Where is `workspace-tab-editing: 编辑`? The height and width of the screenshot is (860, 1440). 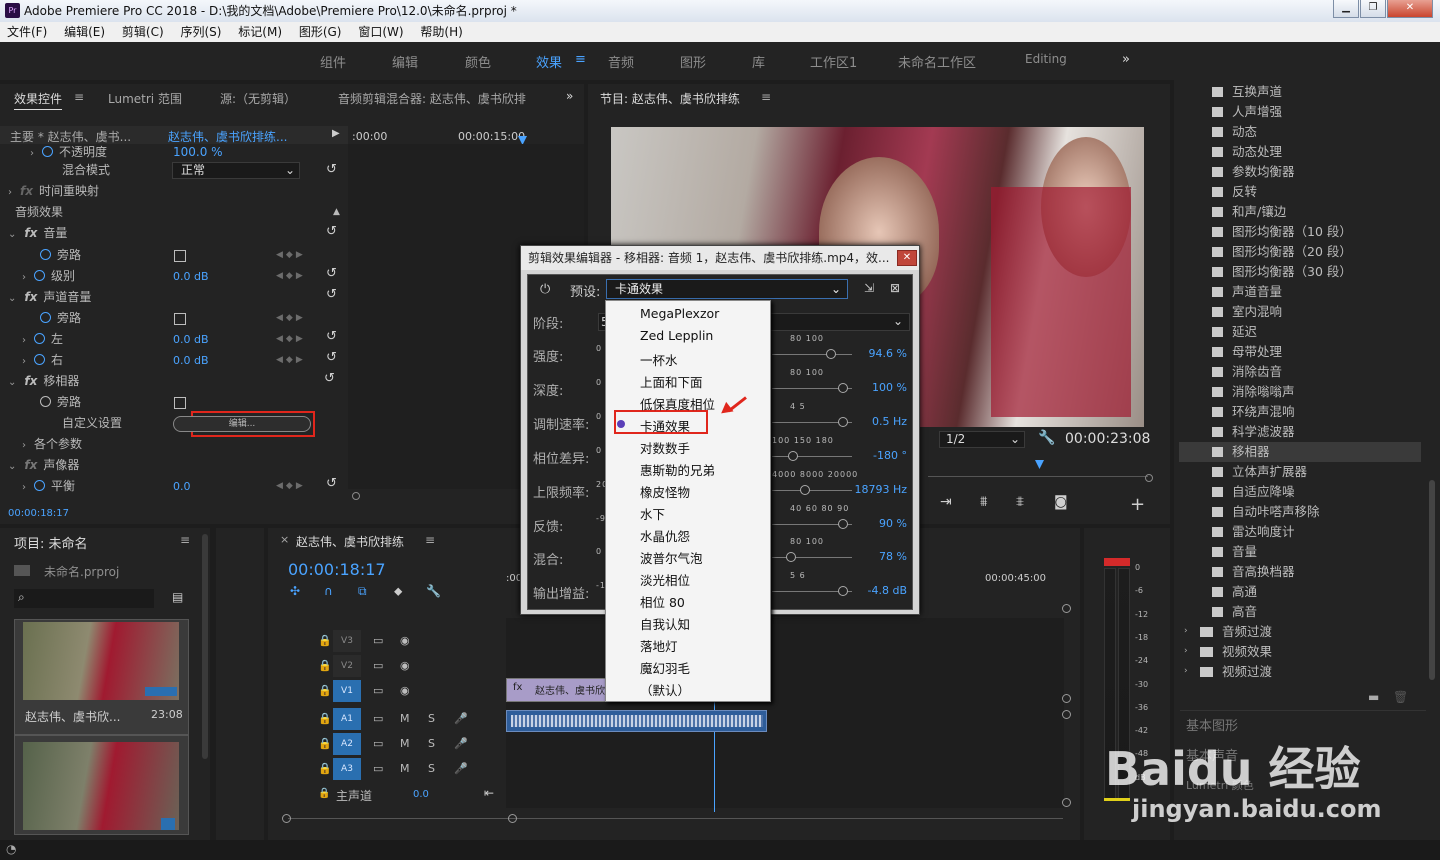 workspace-tab-editing: 编辑 is located at coordinates (405, 61).